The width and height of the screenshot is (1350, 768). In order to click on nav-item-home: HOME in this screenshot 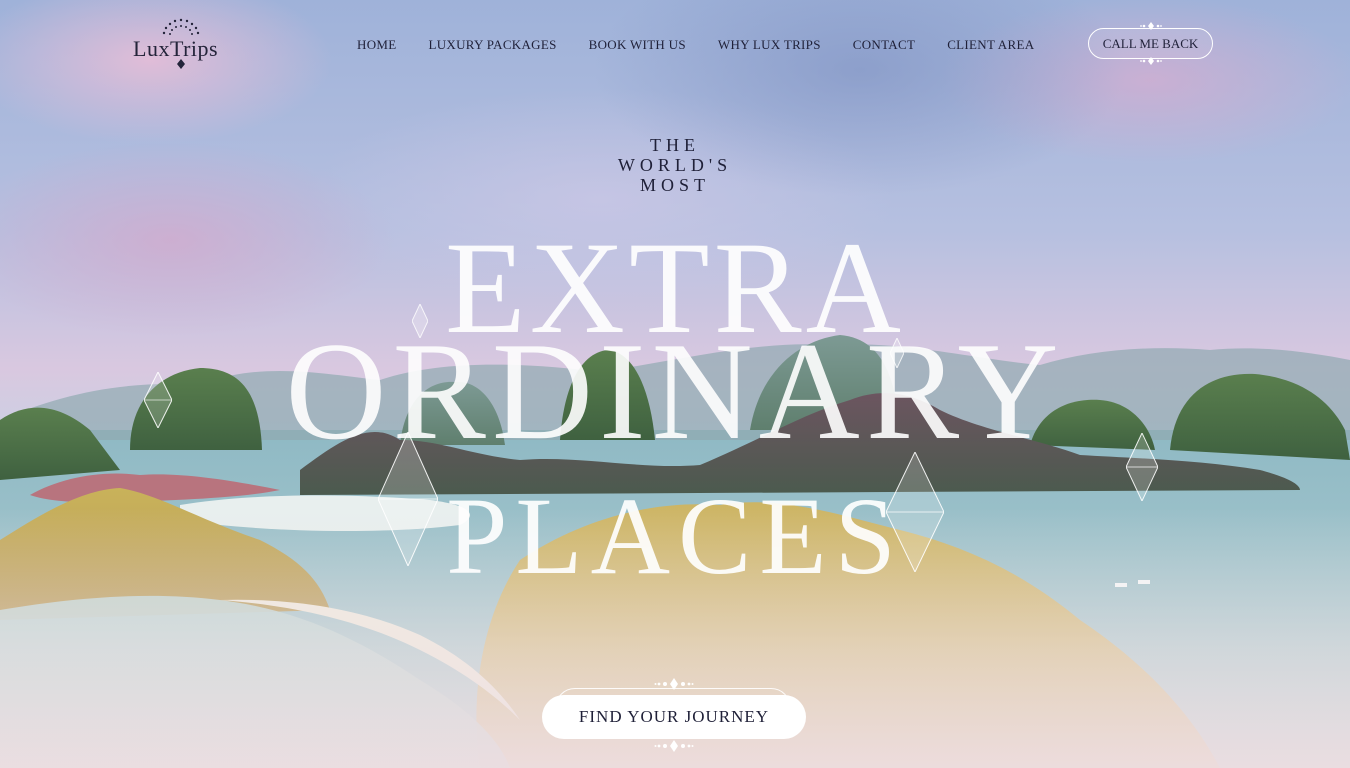, I will do `click(376, 45)`.